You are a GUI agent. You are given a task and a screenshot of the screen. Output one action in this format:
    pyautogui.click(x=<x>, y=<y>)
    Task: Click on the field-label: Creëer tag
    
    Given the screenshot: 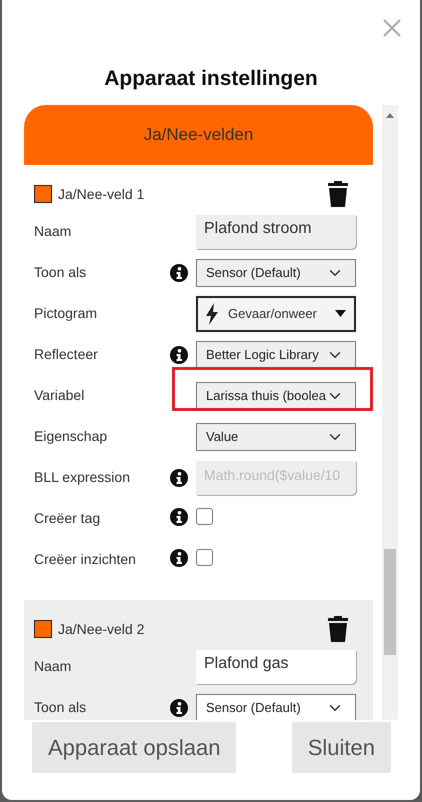 What is the action you would take?
    pyautogui.click(x=68, y=518)
    